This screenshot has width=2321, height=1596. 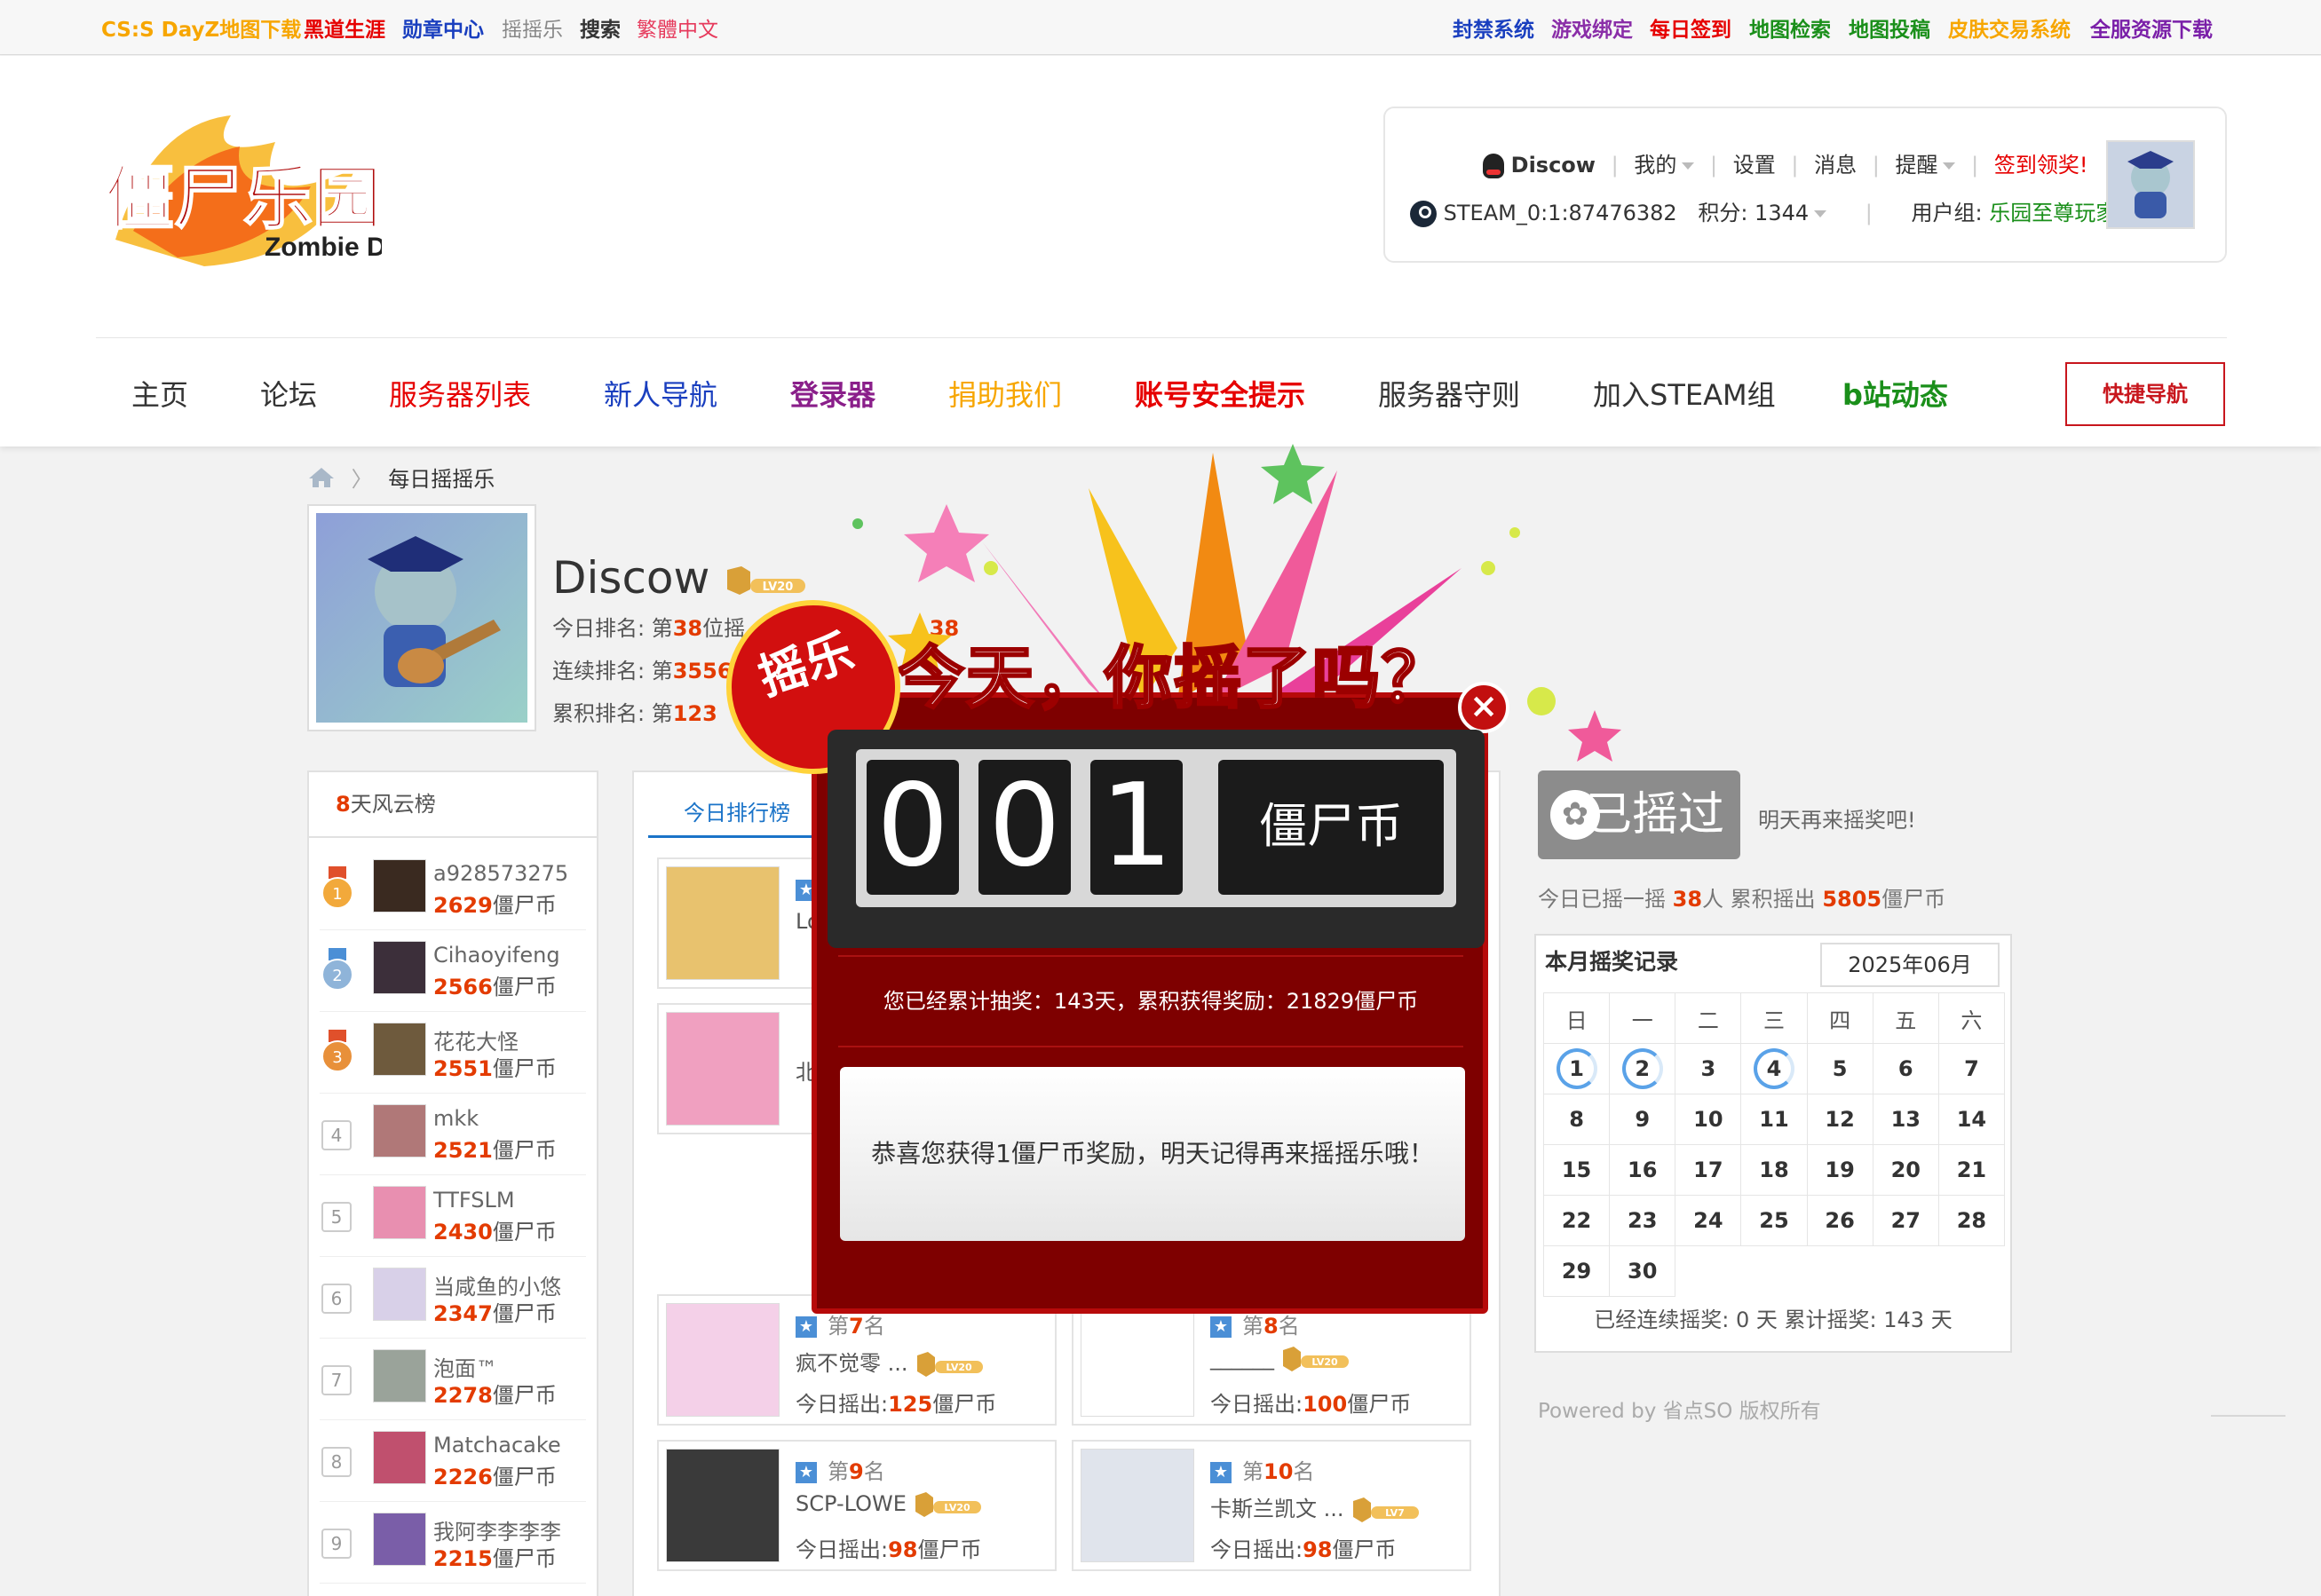 What do you see at coordinates (336, 1217) in the screenshot?
I see `rank-number: 5` at bounding box center [336, 1217].